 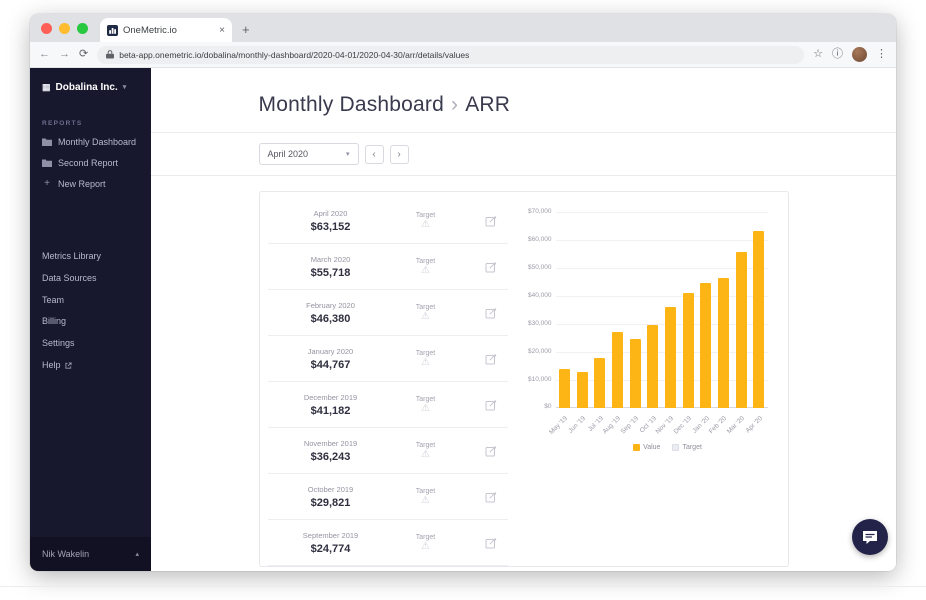 I want to click on page-bottom-divider, so click(x=463, y=586).